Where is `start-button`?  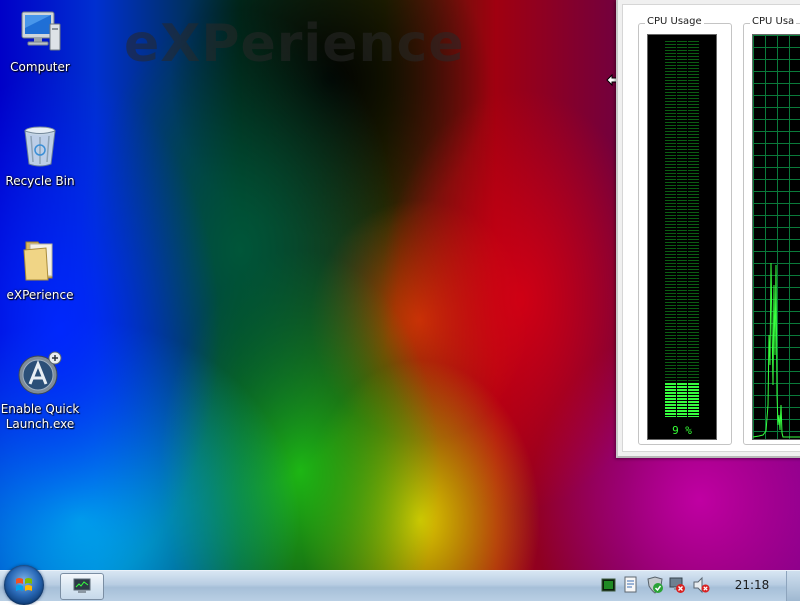
start-button is located at coordinates (24, 585).